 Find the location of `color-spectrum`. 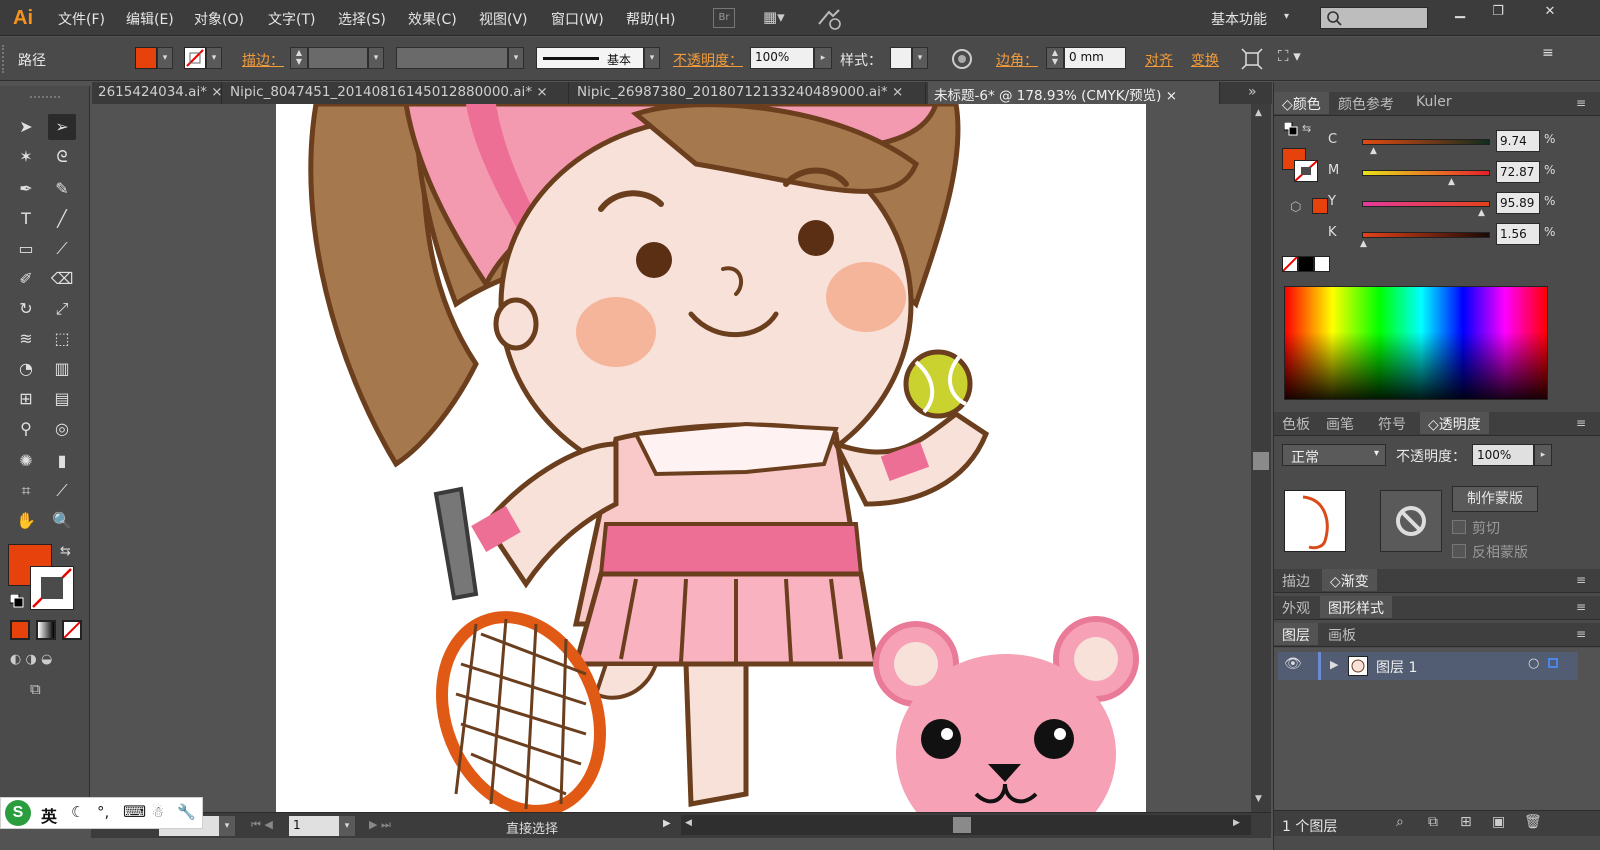

color-spectrum is located at coordinates (1416, 343).